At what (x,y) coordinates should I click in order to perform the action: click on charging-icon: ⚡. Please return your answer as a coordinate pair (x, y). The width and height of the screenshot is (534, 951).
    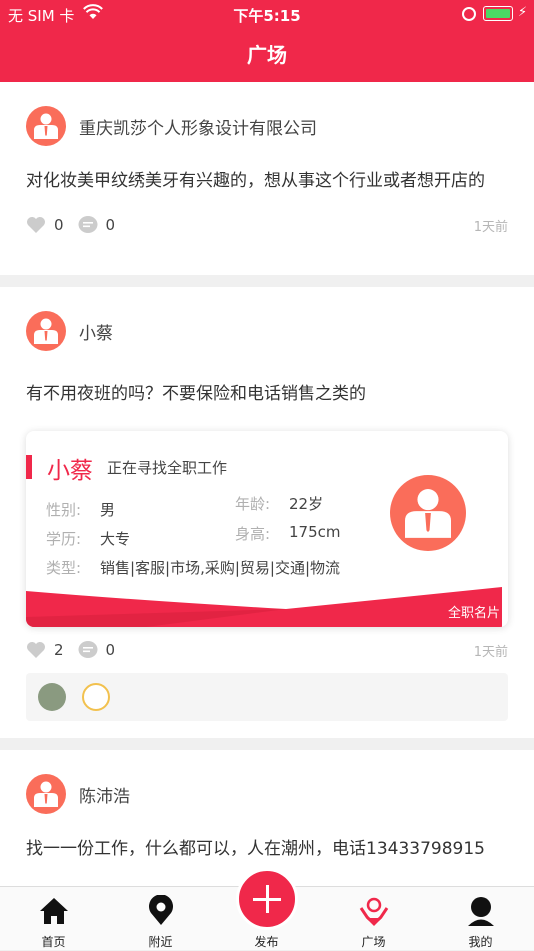
    Looking at the image, I should click on (523, 12).